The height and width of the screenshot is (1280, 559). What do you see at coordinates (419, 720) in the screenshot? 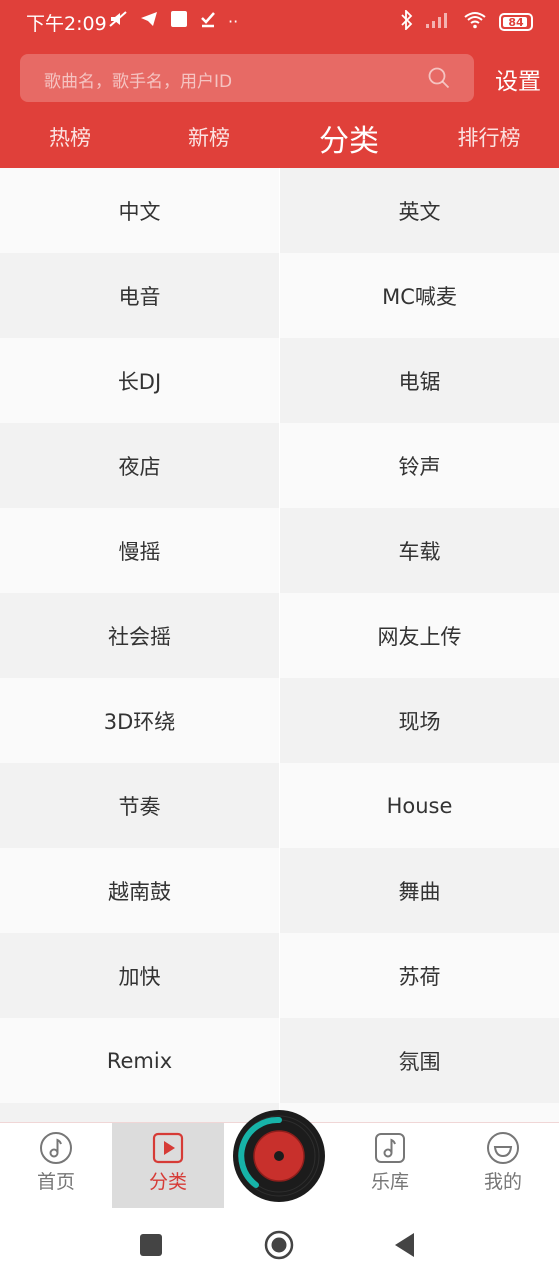
I see `category-live: 现场` at bounding box center [419, 720].